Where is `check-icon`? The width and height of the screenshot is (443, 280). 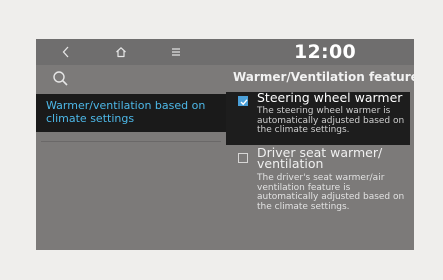 check-icon is located at coordinates (244, 102).